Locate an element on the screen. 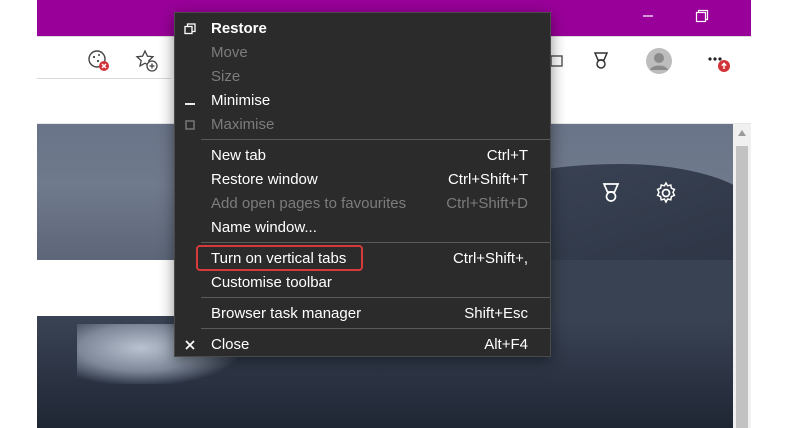 The width and height of the screenshot is (796, 428). scroll-thumb is located at coordinates (742, 287).